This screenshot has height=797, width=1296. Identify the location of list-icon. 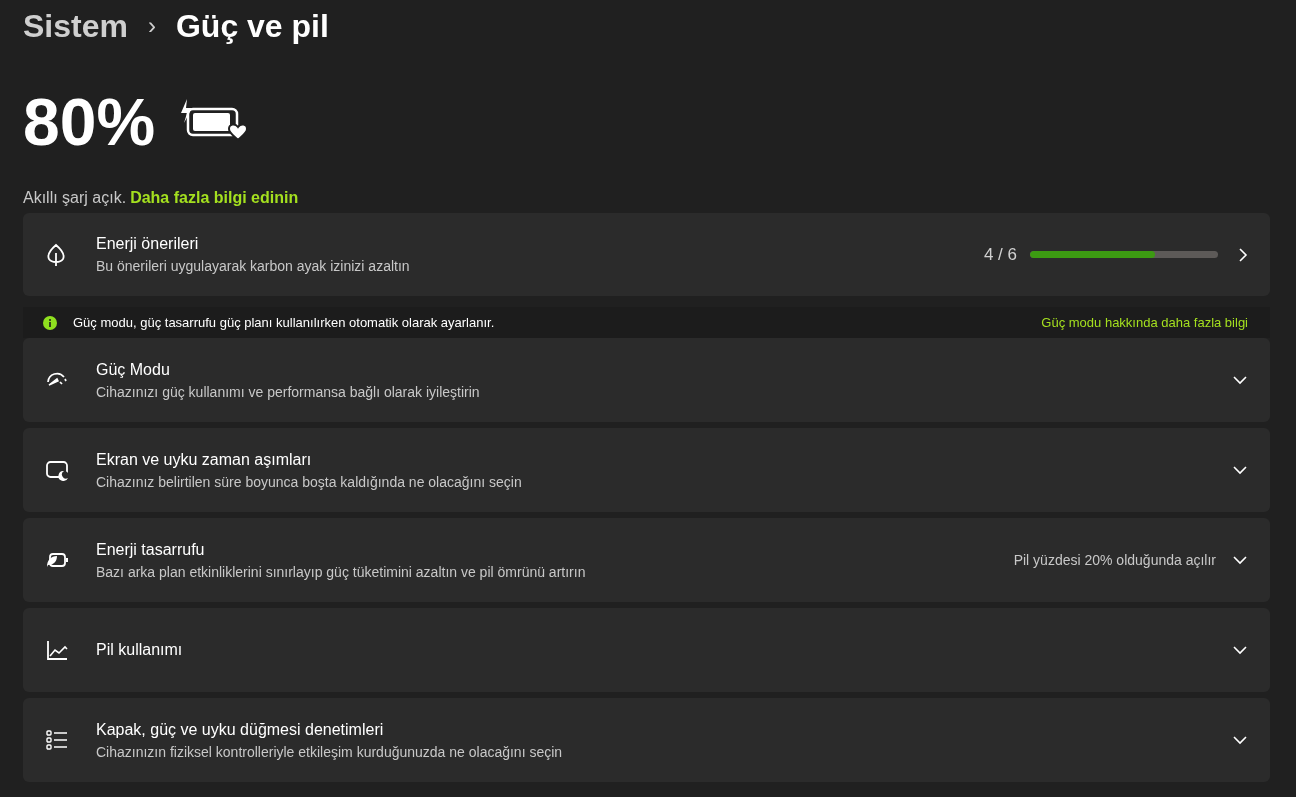
(57, 740).